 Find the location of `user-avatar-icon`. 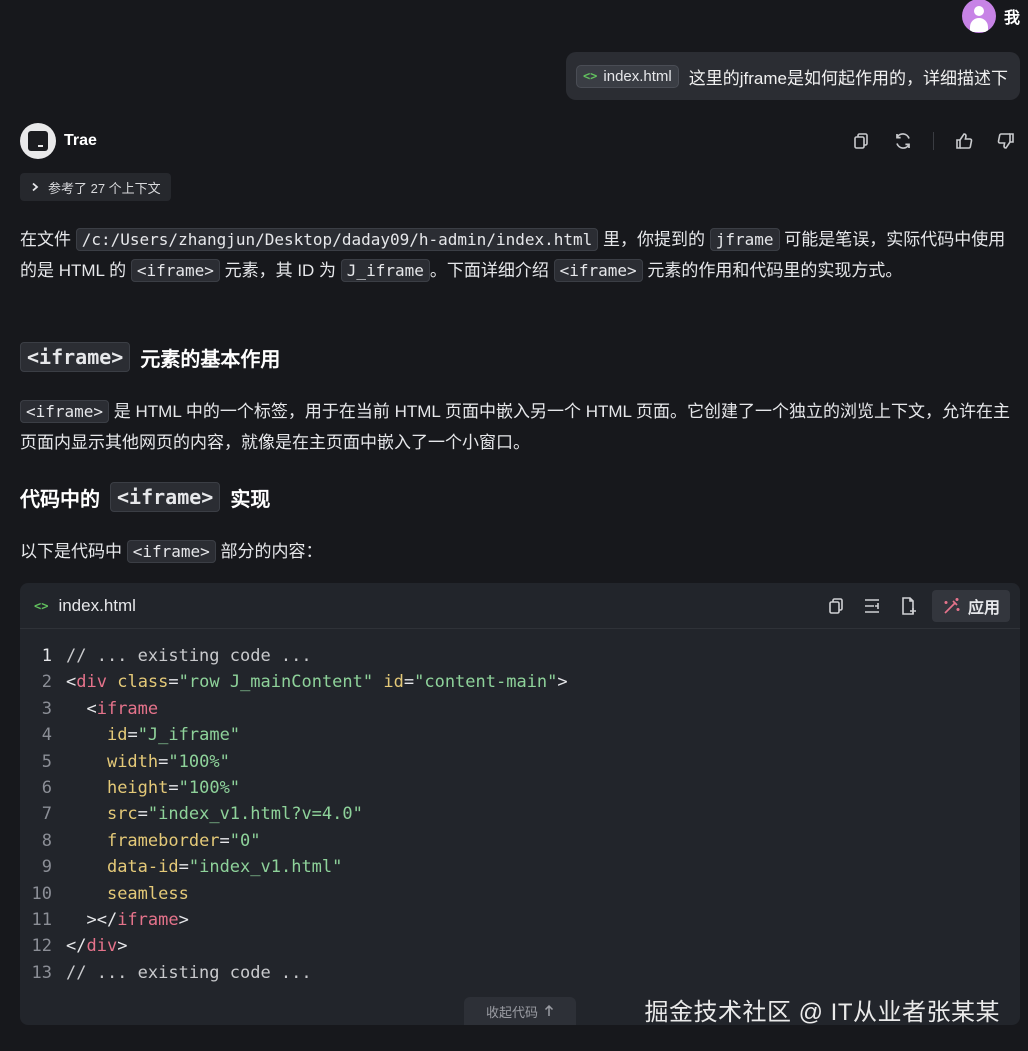

user-avatar-icon is located at coordinates (978, 16).